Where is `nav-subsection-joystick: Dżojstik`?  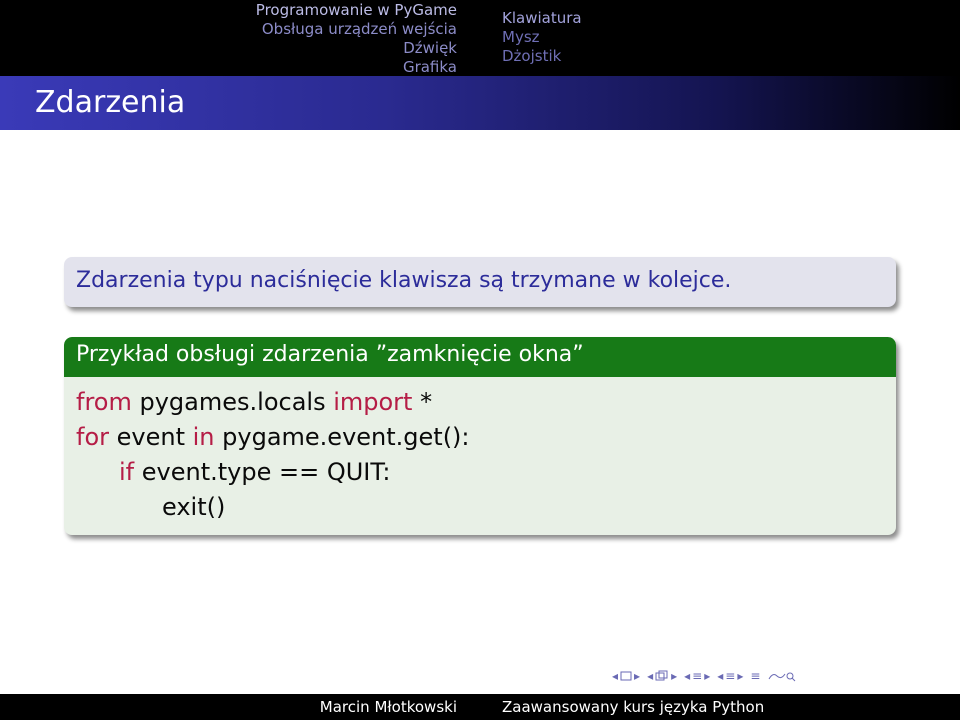 nav-subsection-joystick: Dżojstik is located at coordinates (531, 56).